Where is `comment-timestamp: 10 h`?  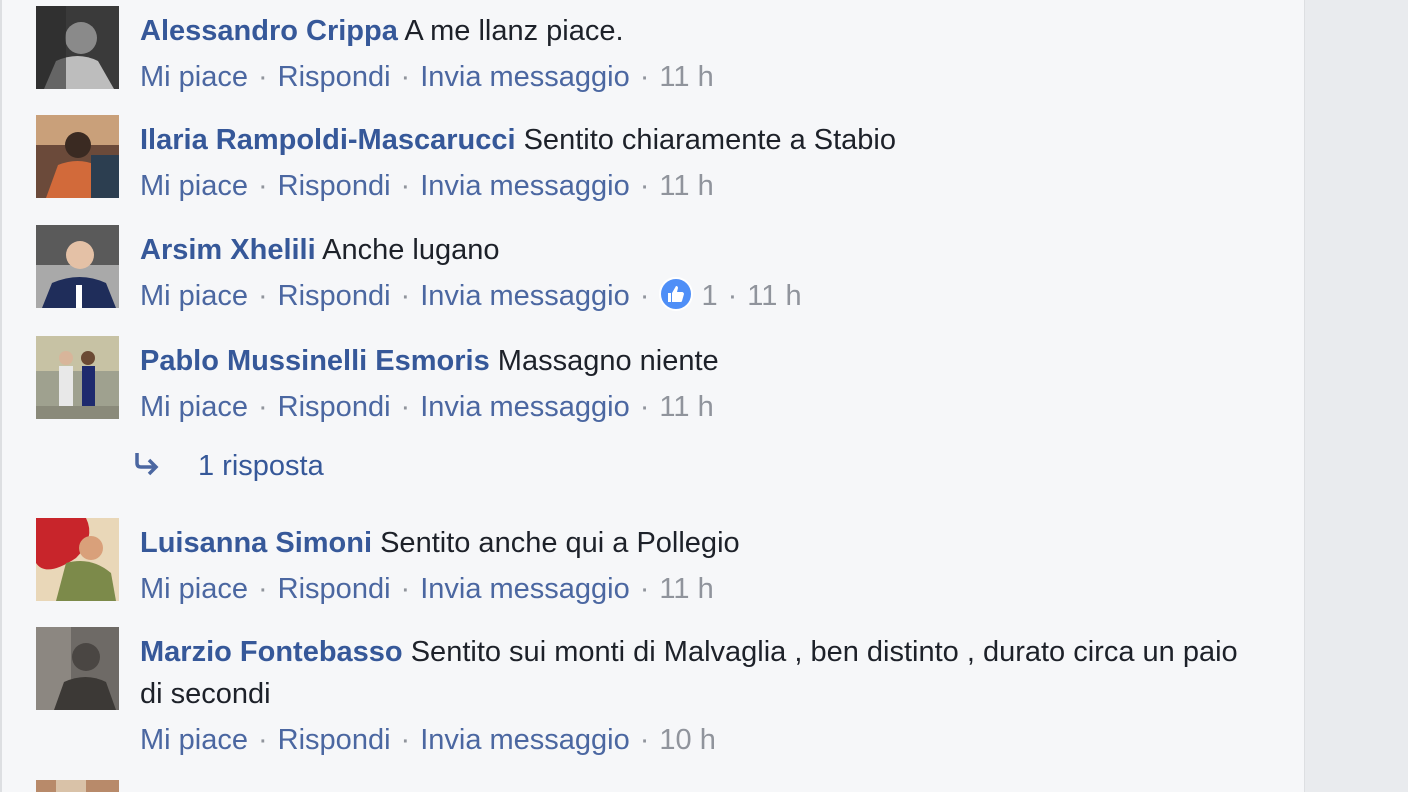
comment-timestamp: 10 h is located at coordinates (687, 740).